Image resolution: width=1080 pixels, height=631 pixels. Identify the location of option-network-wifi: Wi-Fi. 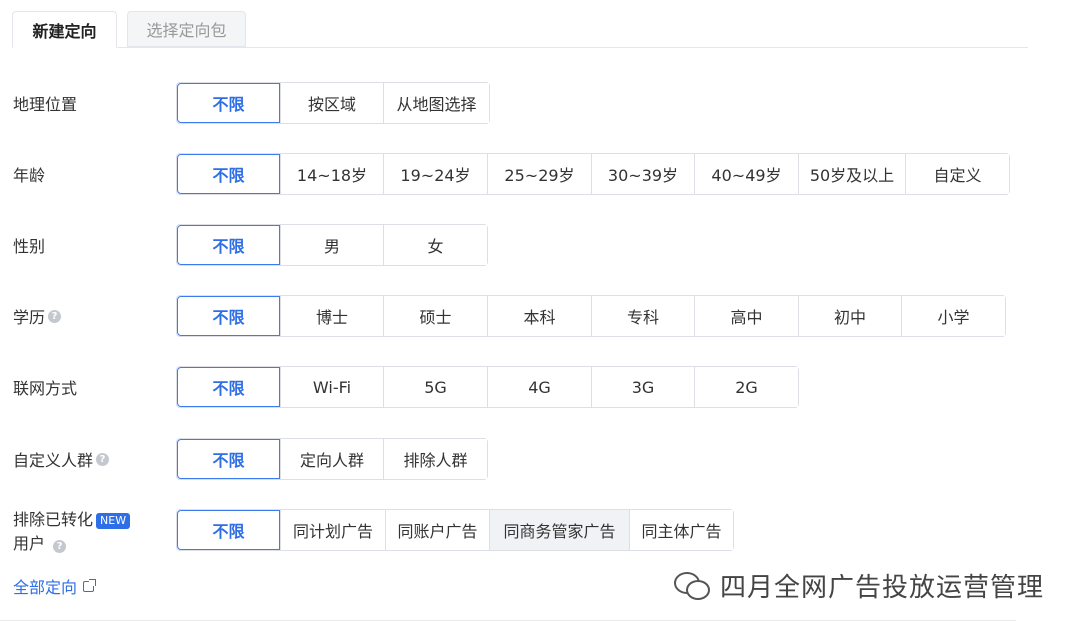
(331, 387).